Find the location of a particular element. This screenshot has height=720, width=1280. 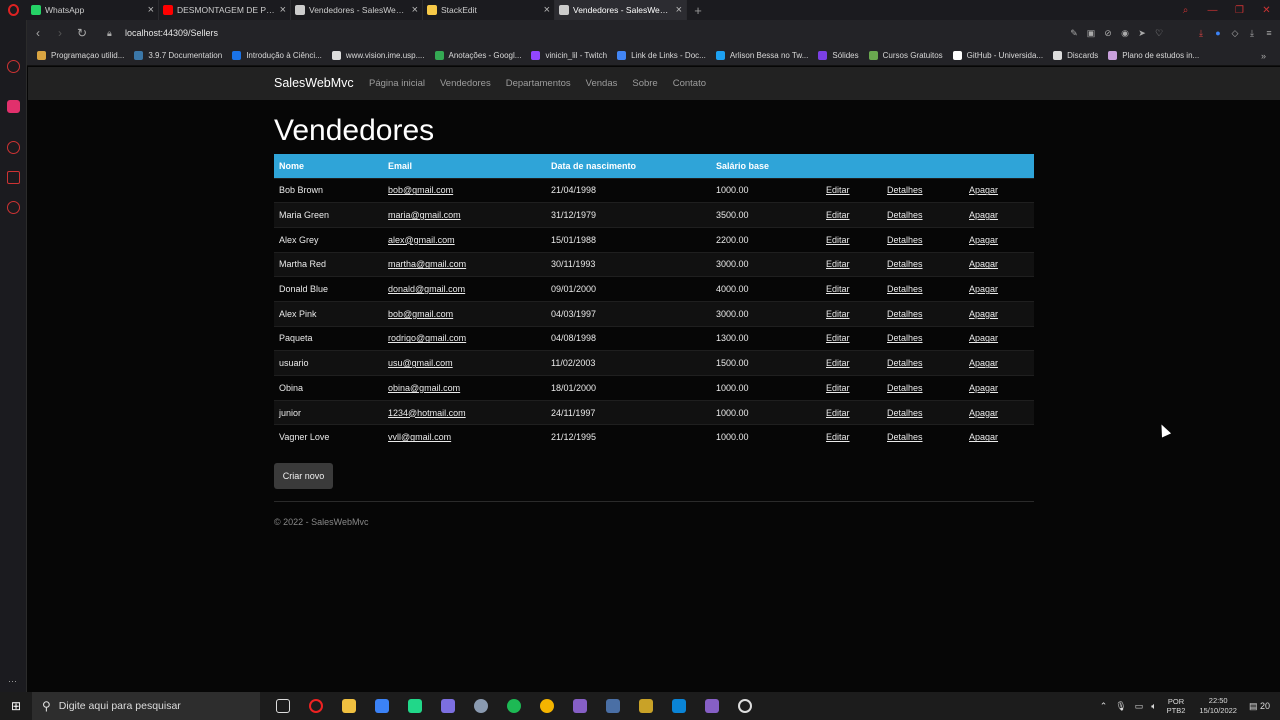

nav-link: Sobre is located at coordinates (644, 83).